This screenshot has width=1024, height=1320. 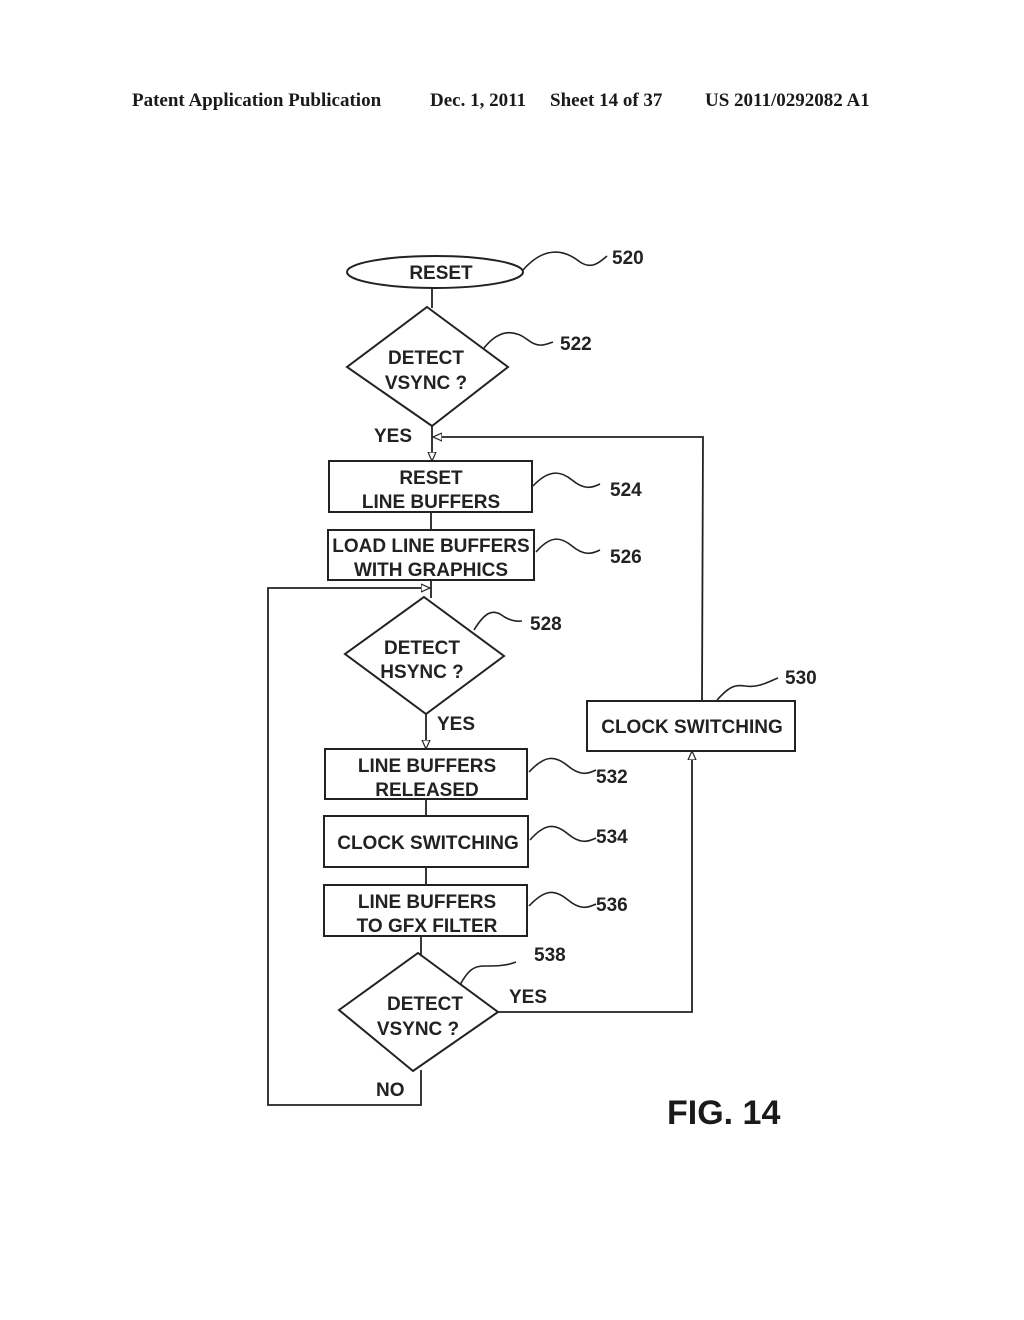 I want to click on ref-530: 530, so click(x=801, y=678).